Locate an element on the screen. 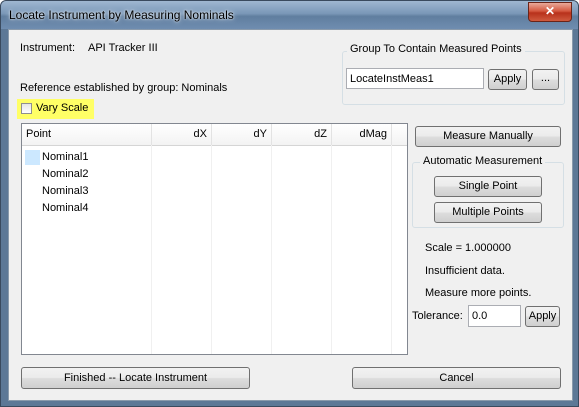  instrument-value: API Tracker III is located at coordinates (123, 48).